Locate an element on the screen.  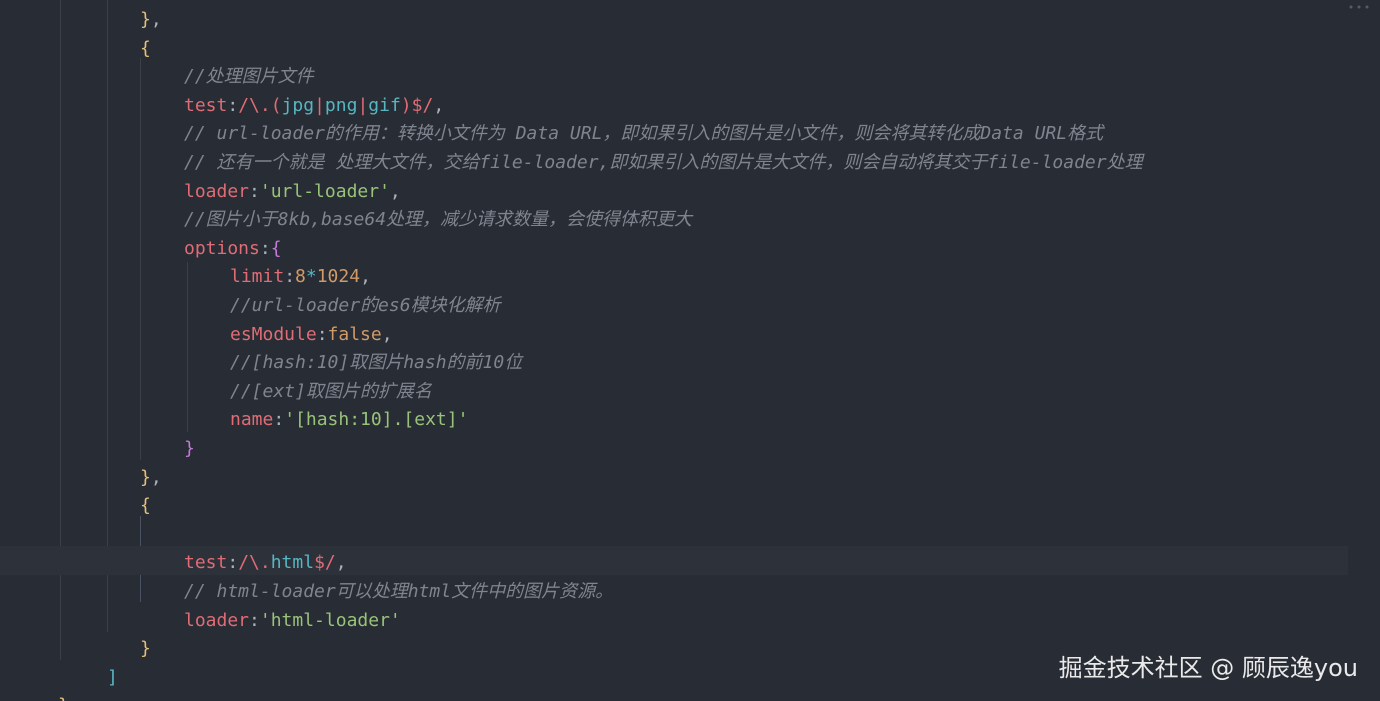
code-line: options:{ is located at coordinates (233, 249).